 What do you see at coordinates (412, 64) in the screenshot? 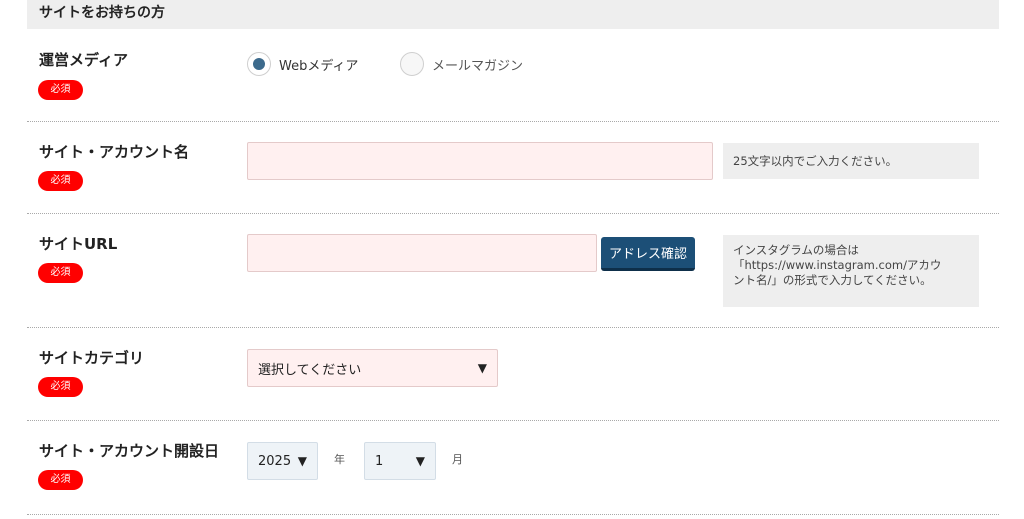
I see `radio-unchecked-icon` at bounding box center [412, 64].